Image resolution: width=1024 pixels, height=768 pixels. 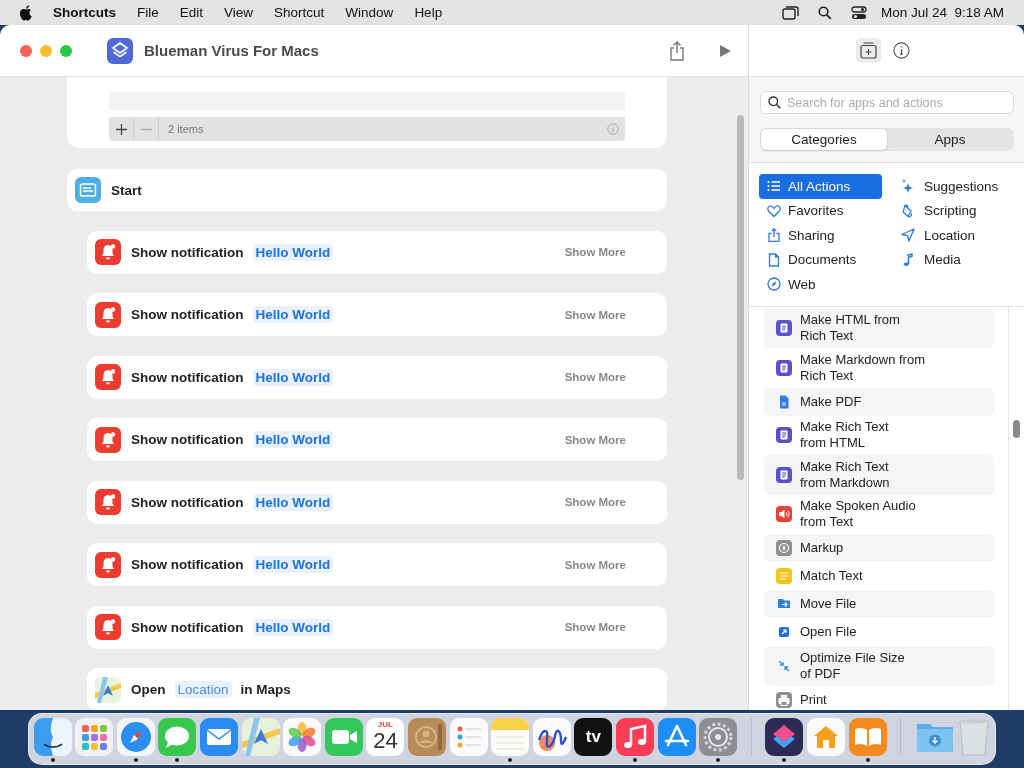 I want to click on action-list-item: Markup, so click(x=879, y=548).